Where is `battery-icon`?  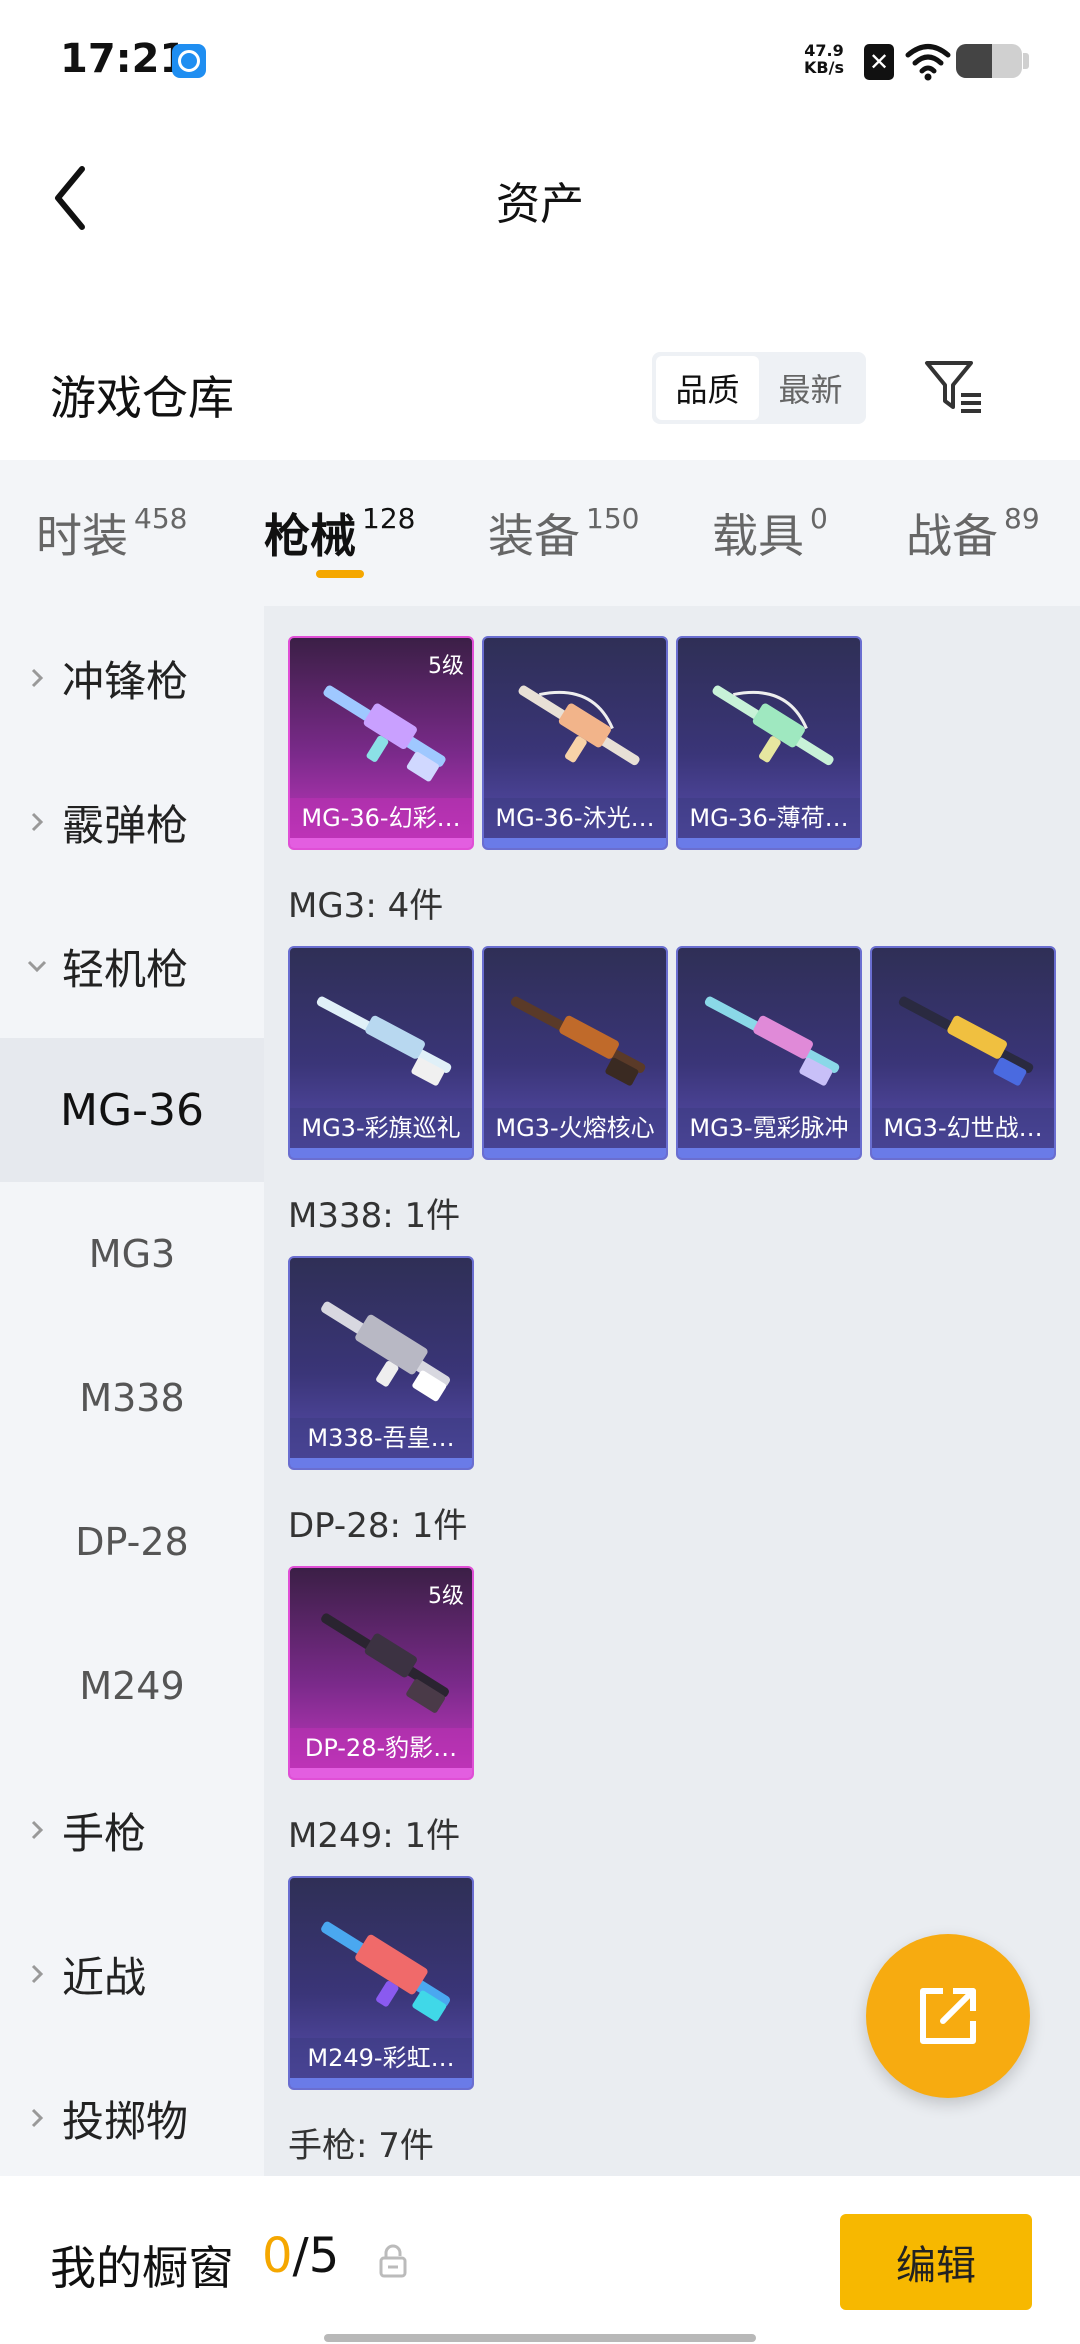
battery-icon is located at coordinates (989, 61).